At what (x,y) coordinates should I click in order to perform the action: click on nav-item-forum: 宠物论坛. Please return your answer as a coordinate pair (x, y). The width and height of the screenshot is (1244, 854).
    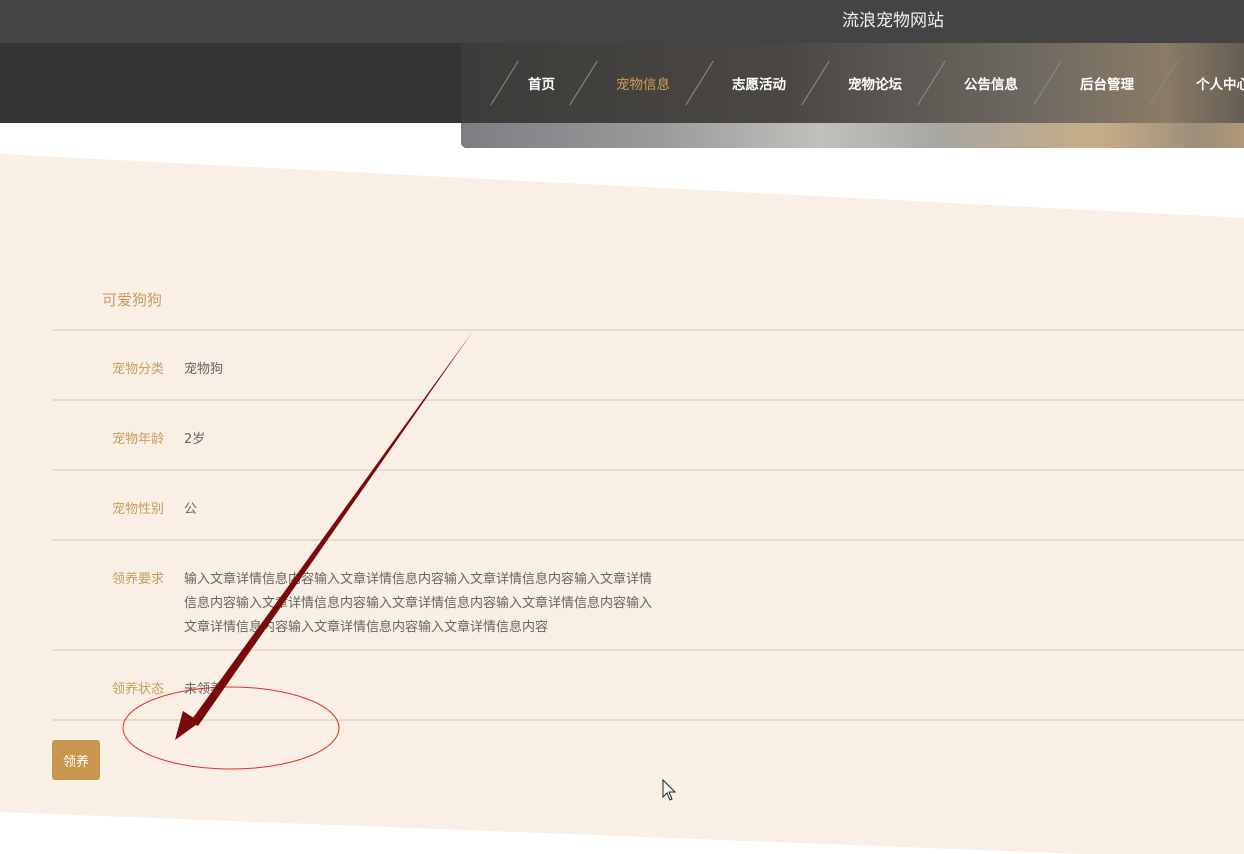
    Looking at the image, I should click on (875, 83).